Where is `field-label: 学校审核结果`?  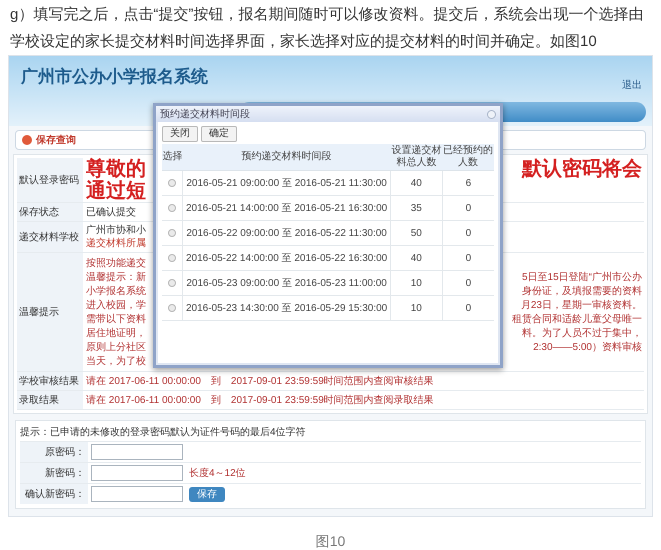 field-label: 学校审核结果 is located at coordinates (49, 381).